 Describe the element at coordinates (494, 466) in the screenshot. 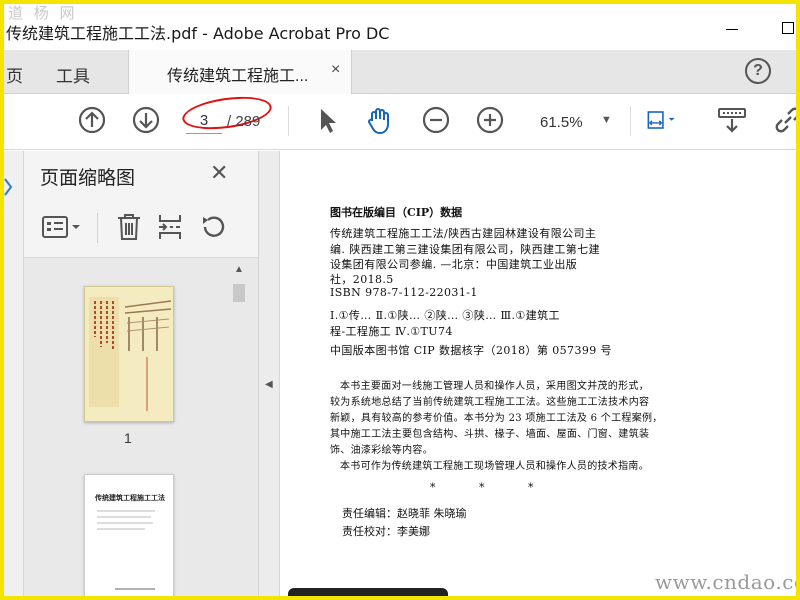

I see `description-line: 本书可作为传统建筑工程施工现场管理人员和操作人员的技术指南。` at that location.